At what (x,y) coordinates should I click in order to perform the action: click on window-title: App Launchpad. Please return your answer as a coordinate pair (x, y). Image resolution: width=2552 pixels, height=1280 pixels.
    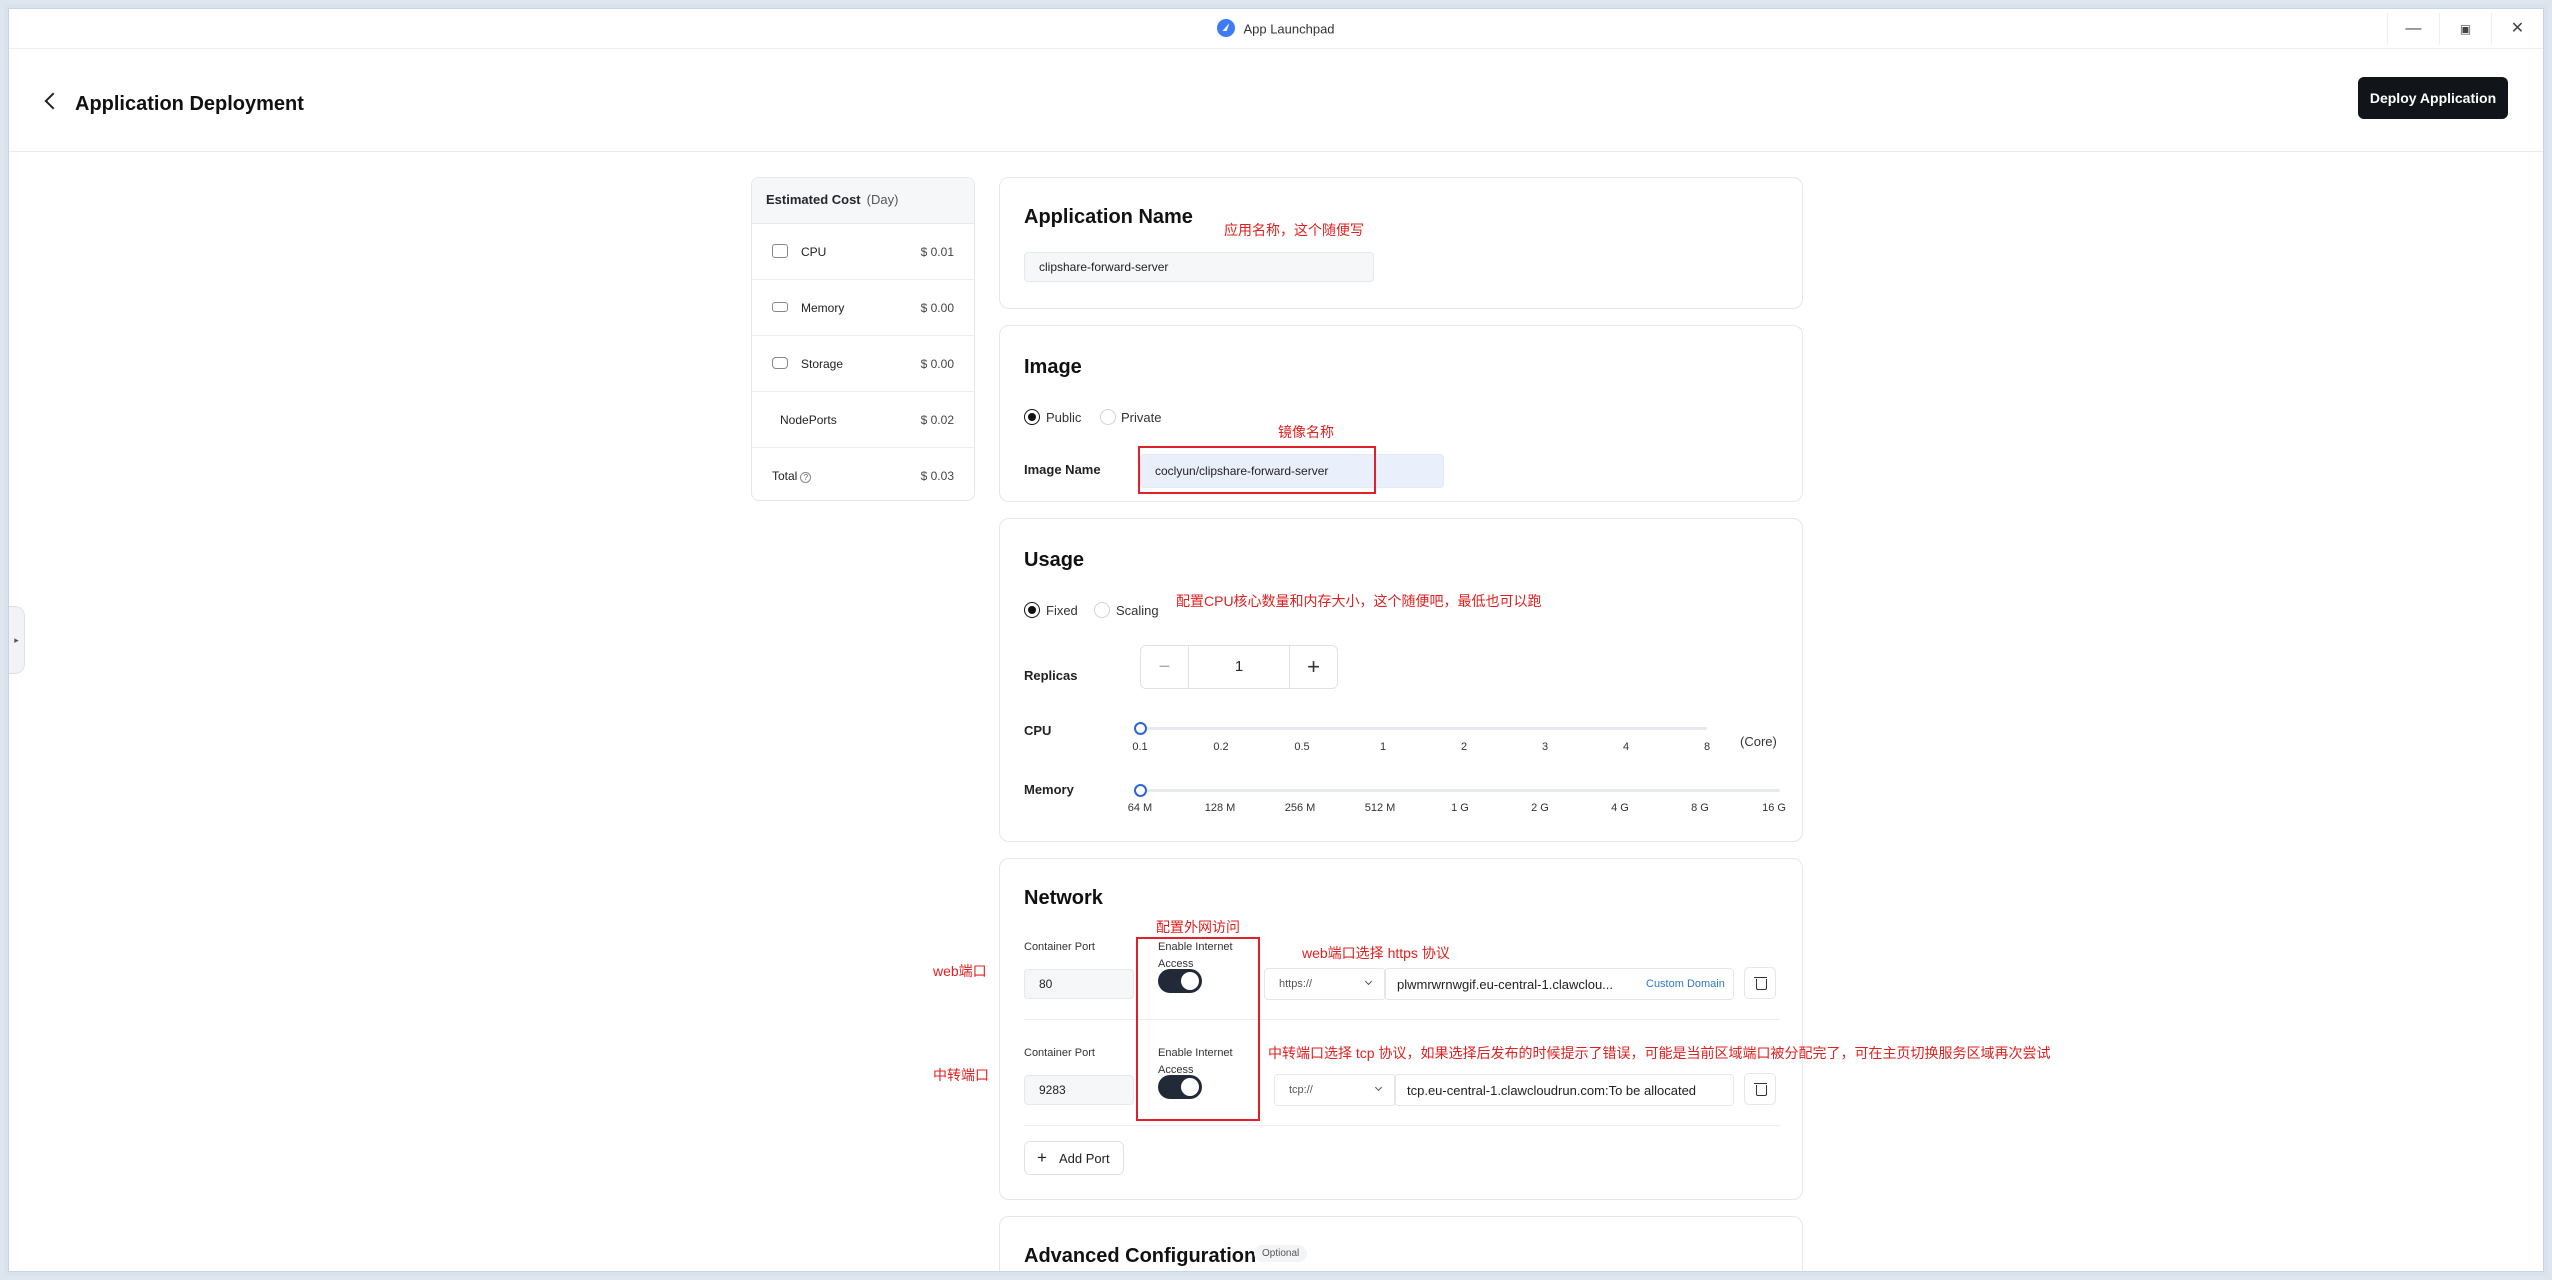
    Looking at the image, I should click on (1276, 29).